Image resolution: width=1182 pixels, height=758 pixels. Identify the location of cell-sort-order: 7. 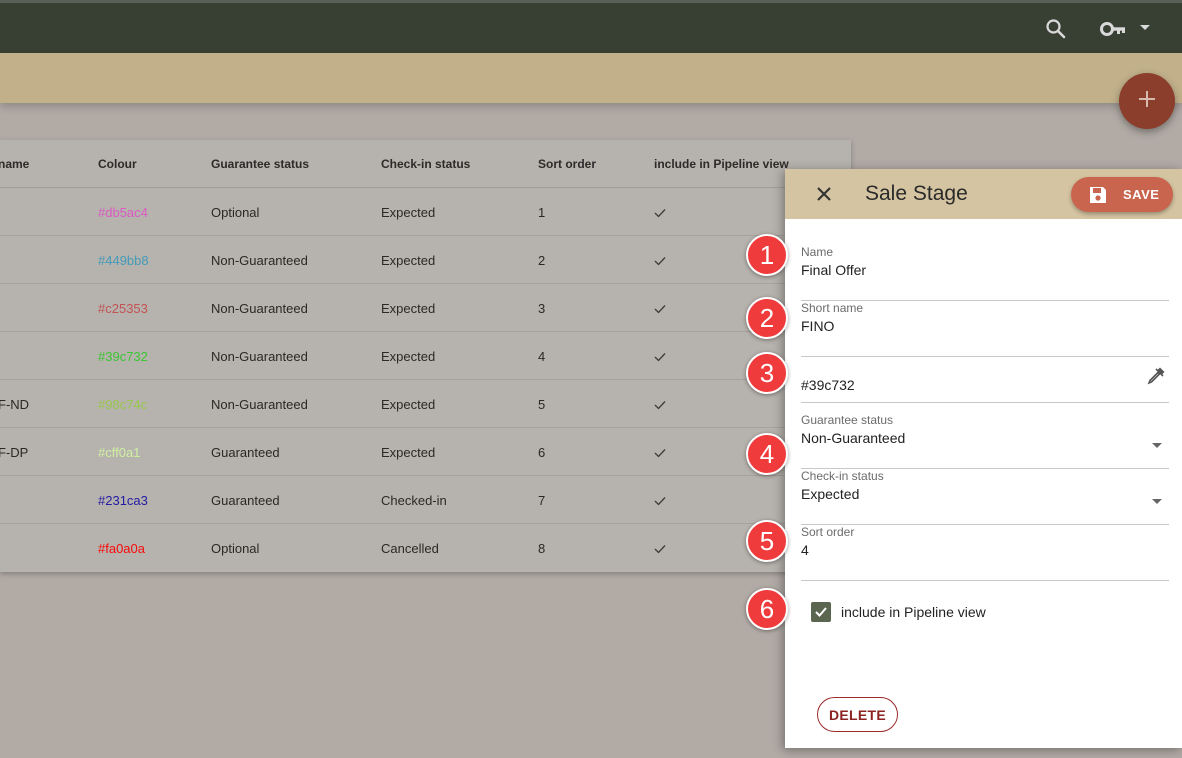
(542, 500).